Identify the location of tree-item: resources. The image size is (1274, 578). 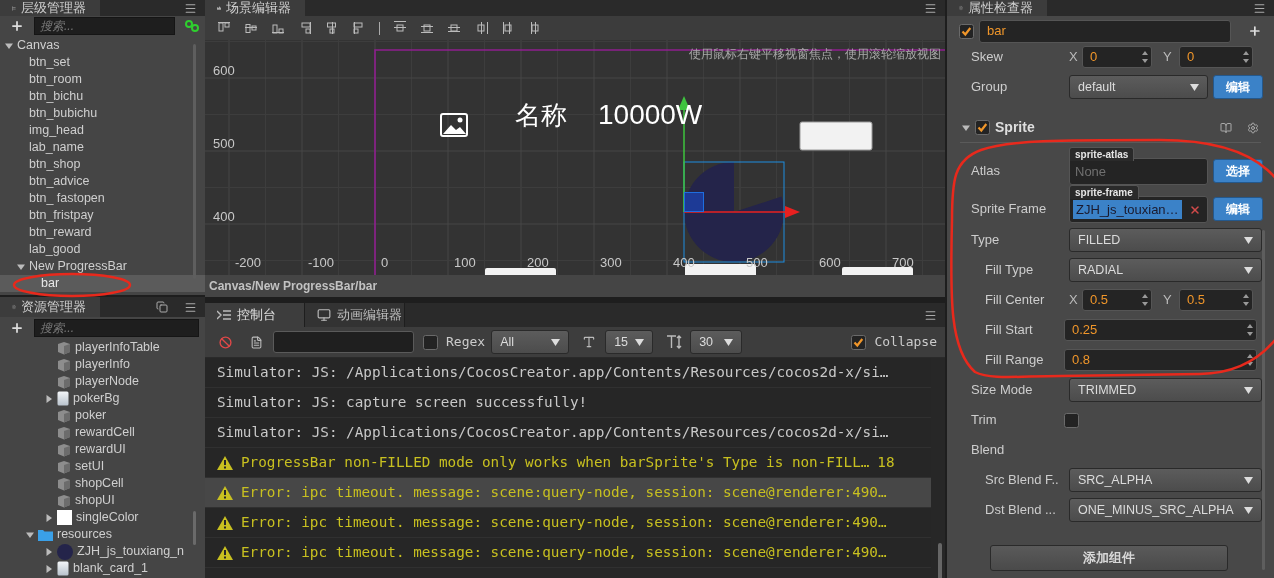
(102, 534).